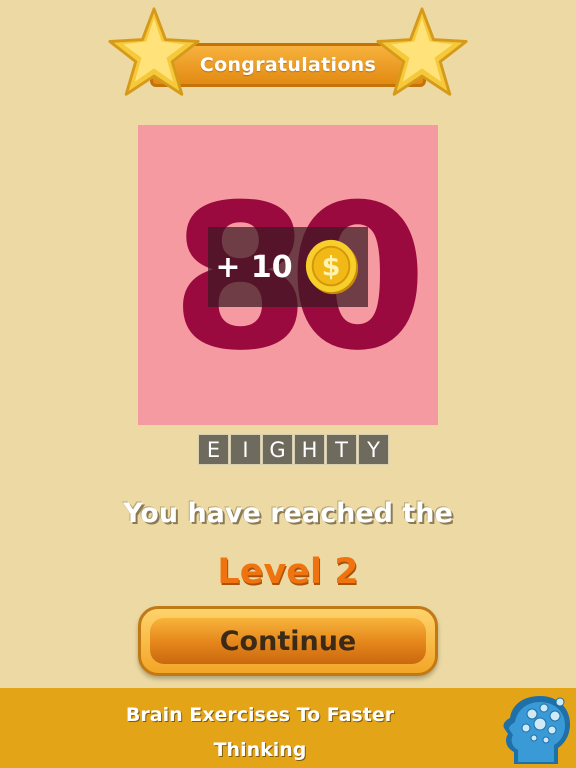 The width and height of the screenshot is (576, 768). Describe the element at coordinates (260, 750) in the screenshot. I see `footer-tagline-line2: Thinking` at that location.